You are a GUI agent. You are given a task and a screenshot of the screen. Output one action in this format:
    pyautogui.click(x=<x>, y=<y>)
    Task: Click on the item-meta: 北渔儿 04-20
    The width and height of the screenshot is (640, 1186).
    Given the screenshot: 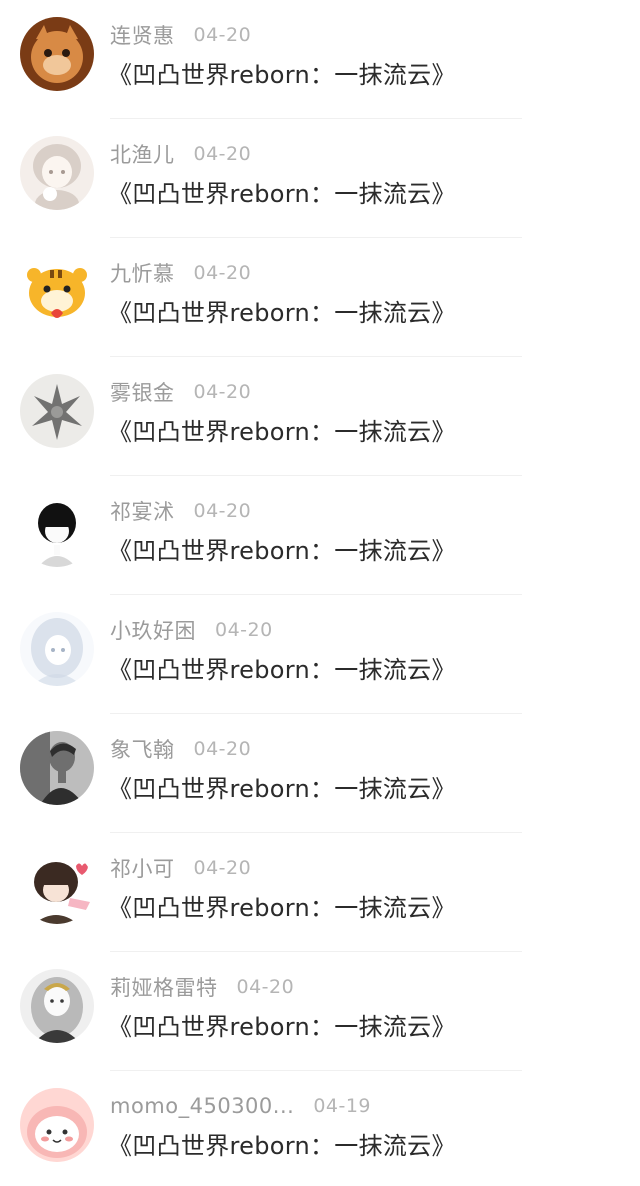 What is the action you would take?
    pyautogui.click(x=180, y=154)
    